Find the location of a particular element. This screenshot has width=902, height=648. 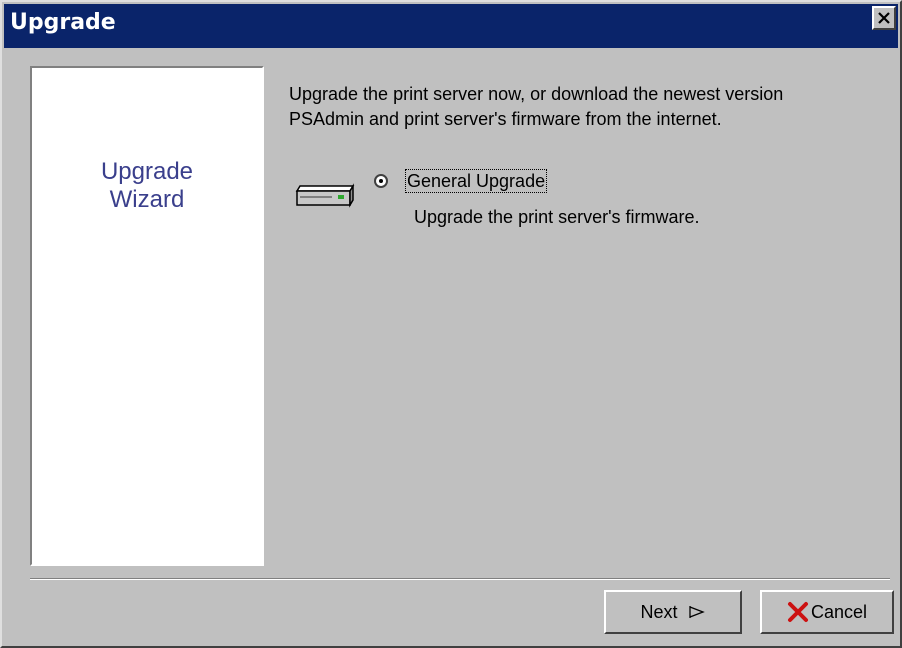

wizard-heading-line1: Upgrade is located at coordinates (147, 171).